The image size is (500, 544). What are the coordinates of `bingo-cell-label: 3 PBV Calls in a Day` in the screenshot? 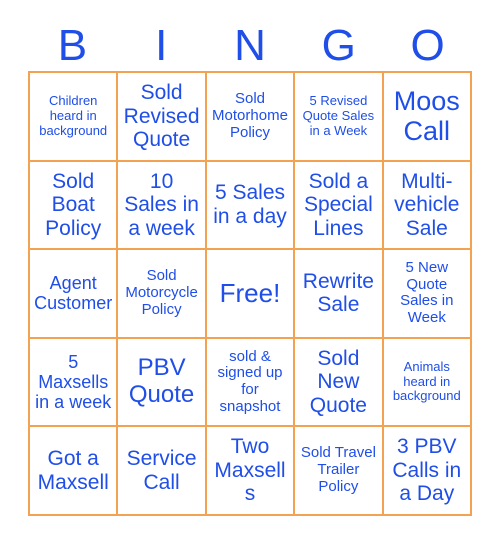 It's located at (427, 470).